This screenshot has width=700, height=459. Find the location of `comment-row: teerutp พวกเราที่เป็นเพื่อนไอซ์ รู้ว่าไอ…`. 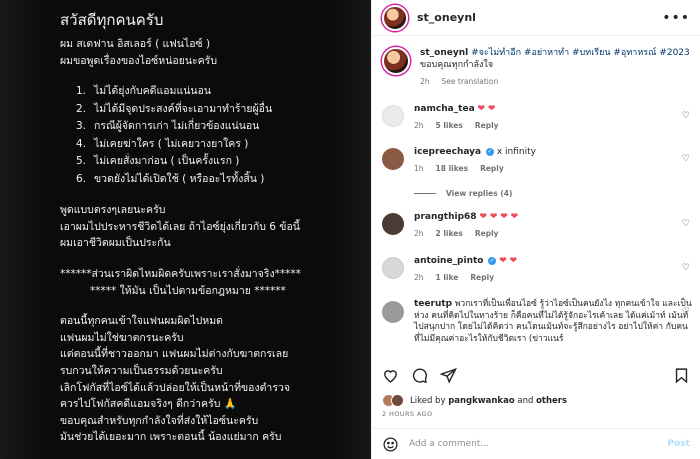

comment-row: teerutp พวกเราที่เป็นเพื่อนไอซ์ รู้ว่าไอ… is located at coordinates (537, 322).